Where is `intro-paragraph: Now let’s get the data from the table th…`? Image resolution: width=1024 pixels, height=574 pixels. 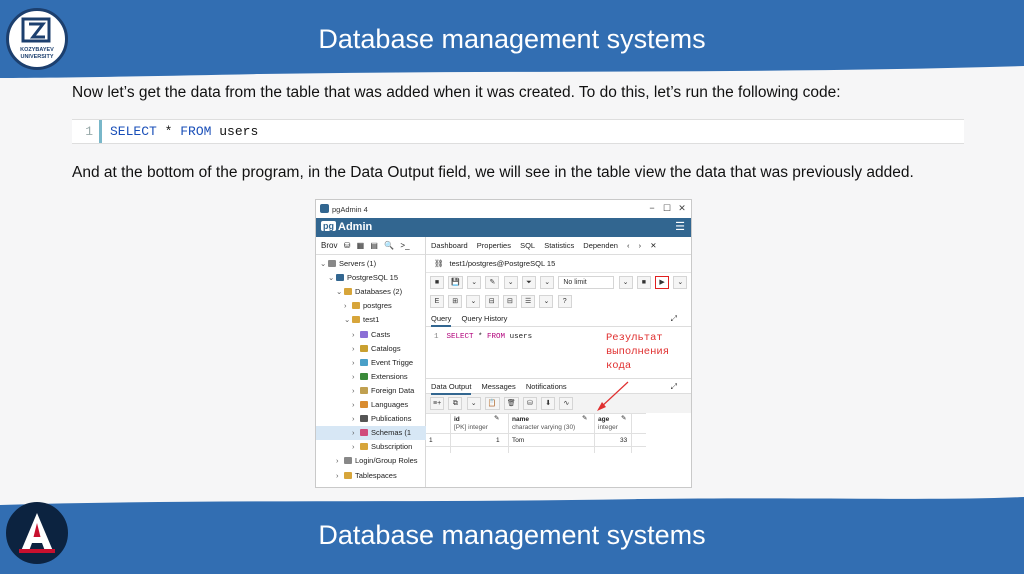
intro-paragraph: Now let’s get the data from the table th… is located at coordinates (456, 92).